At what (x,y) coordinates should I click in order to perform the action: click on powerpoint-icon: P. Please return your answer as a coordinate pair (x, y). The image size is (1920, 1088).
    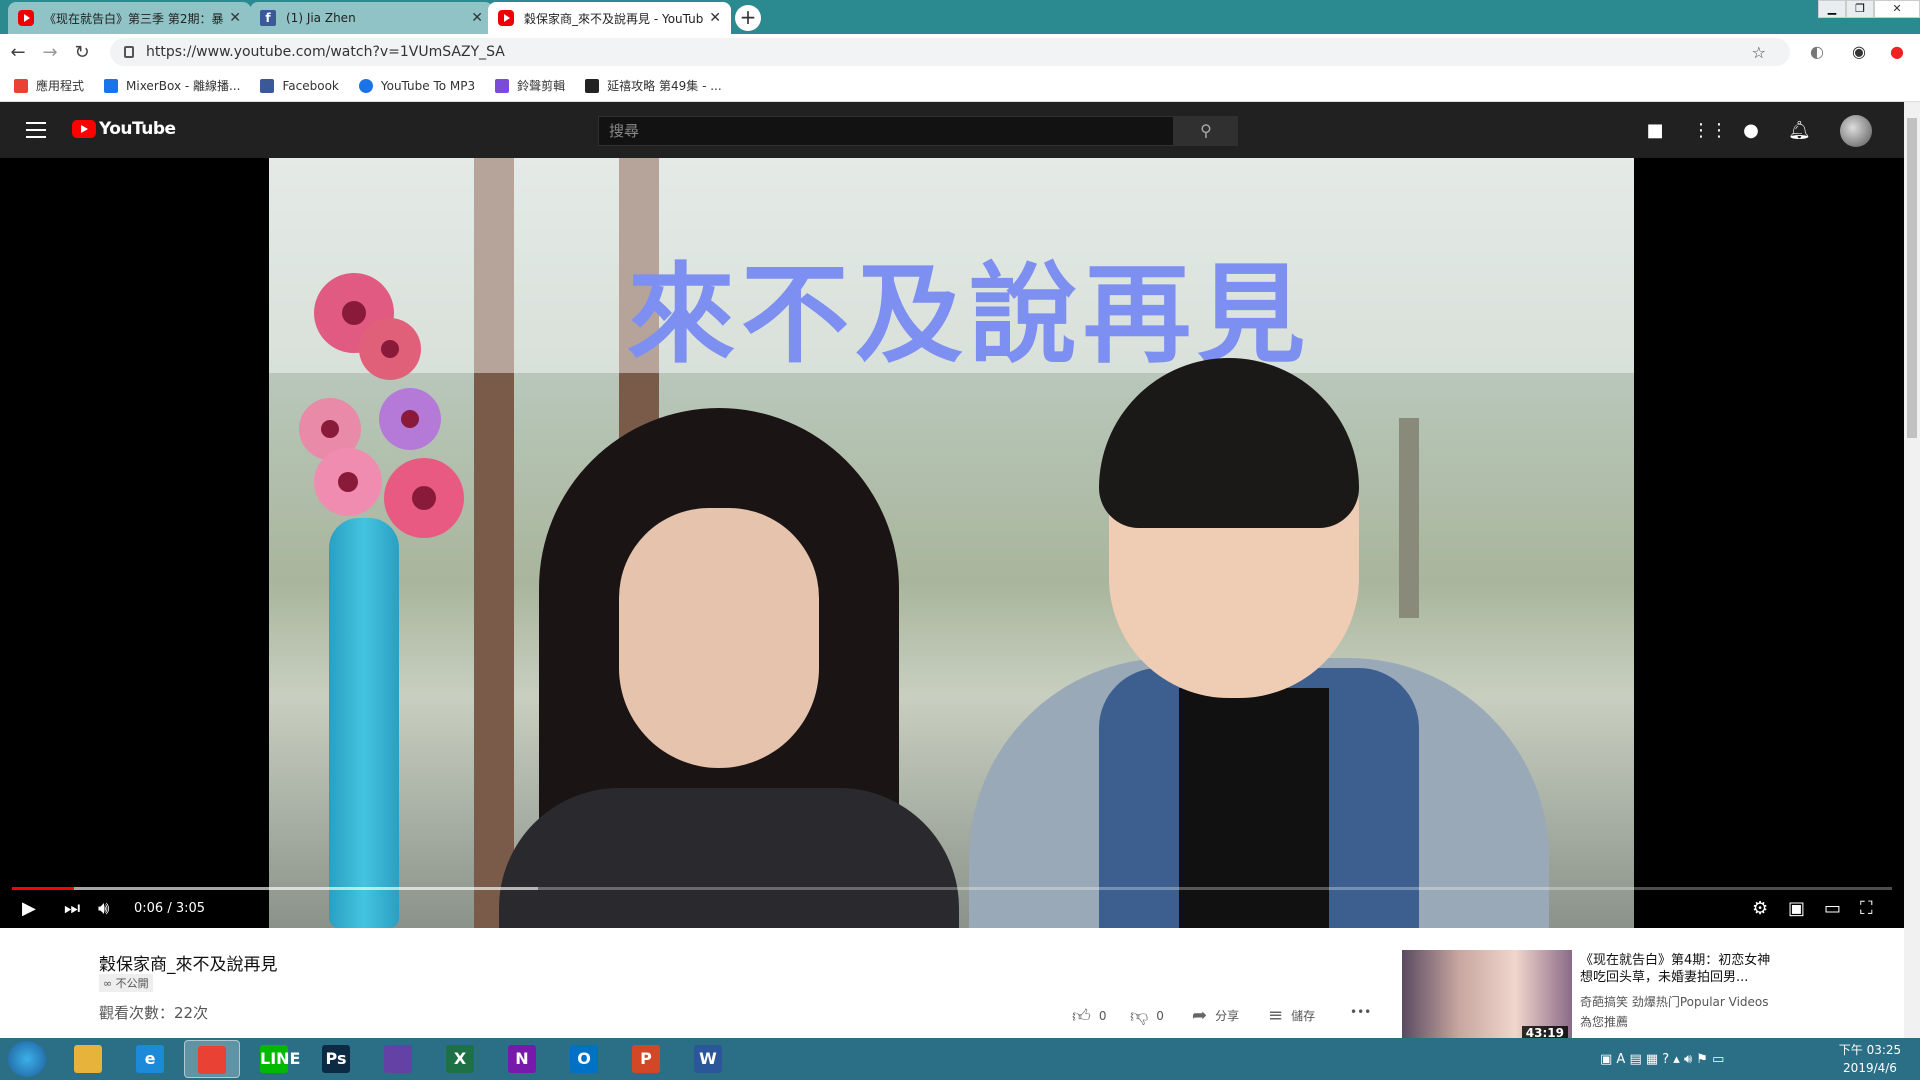
    Looking at the image, I should click on (646, 1059).